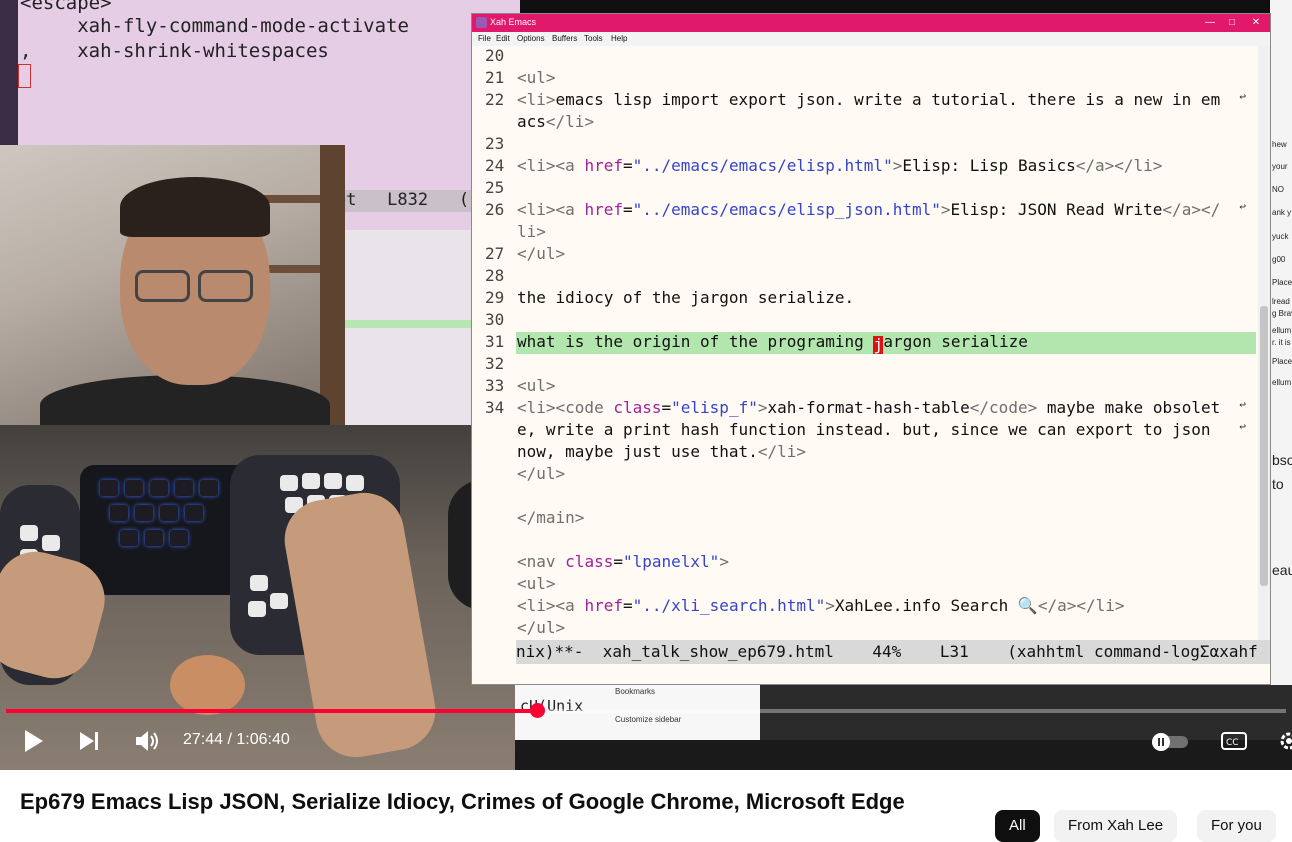 Image resolution: width=1292 pixels, height=842 pixels. I want to click on bg-chat-text: hew, so click(1279, 144).